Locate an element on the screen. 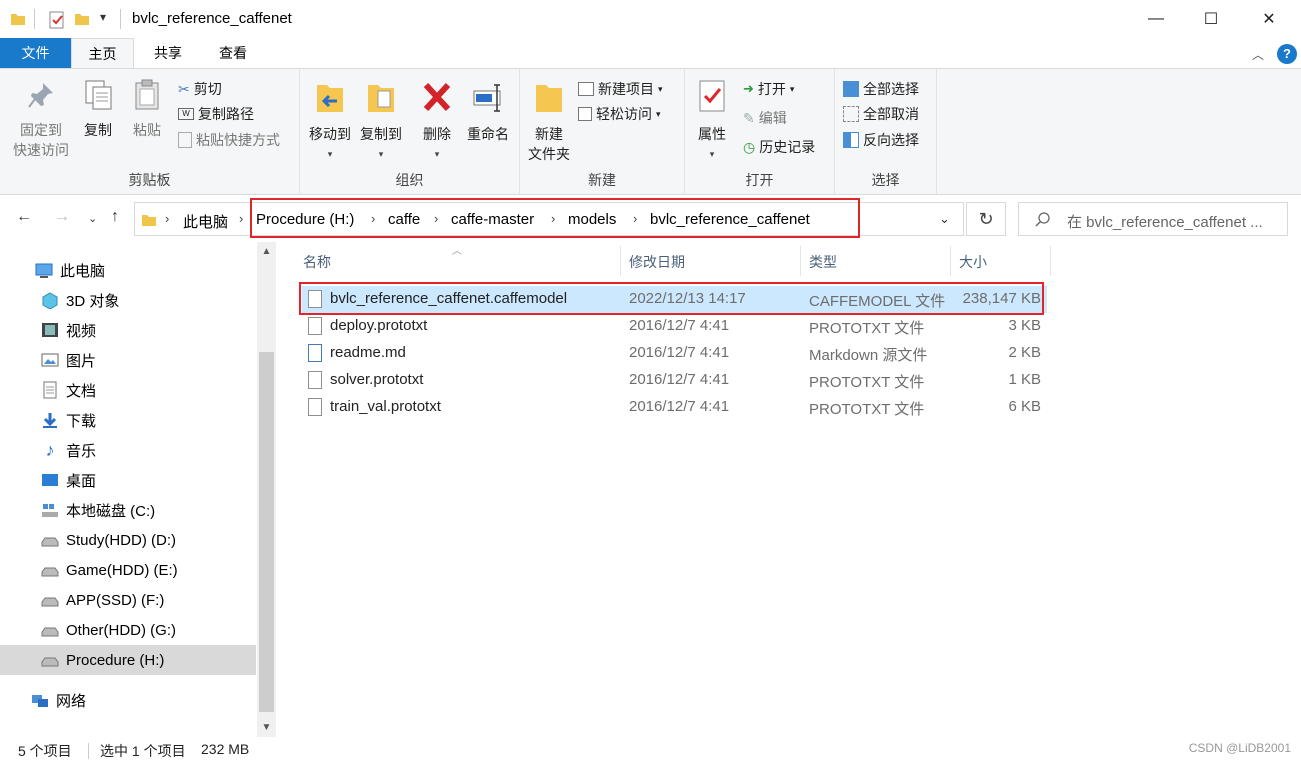 Image resolution: width=1301 pixels, height=765 pixels. properties-button: 属性 ▾ is located at coordinates (712, 121).